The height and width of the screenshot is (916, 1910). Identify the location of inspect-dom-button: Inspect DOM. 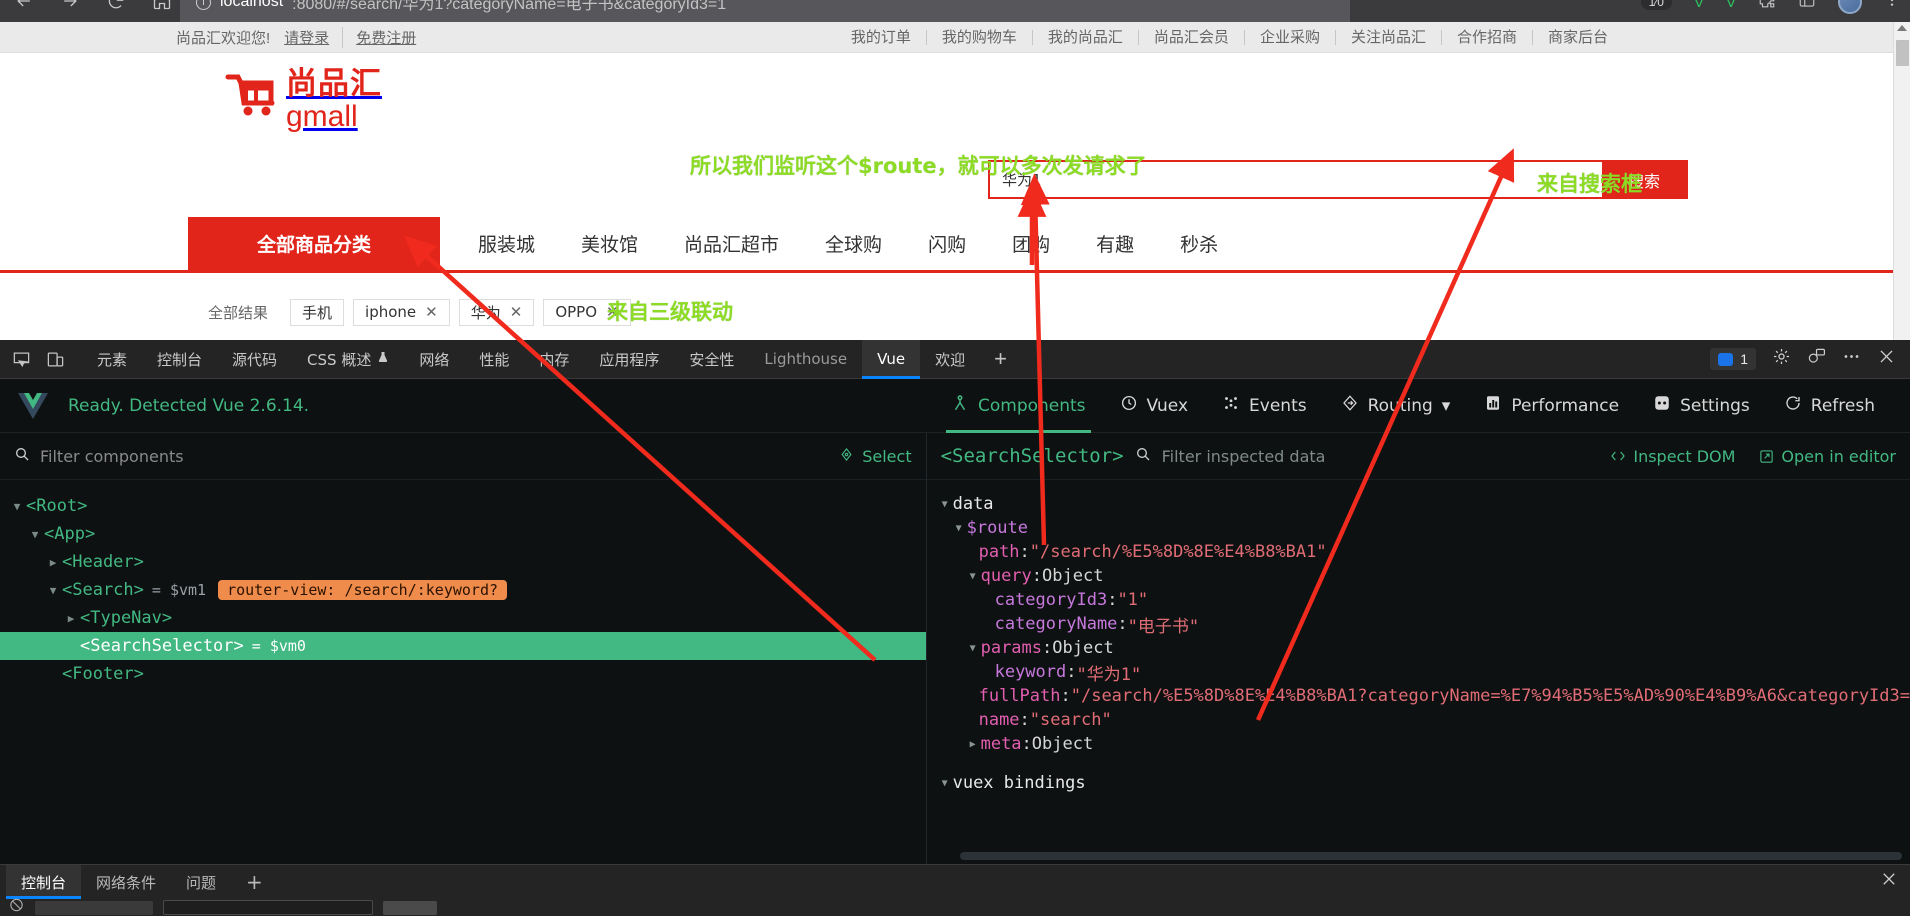
(1672, 456).